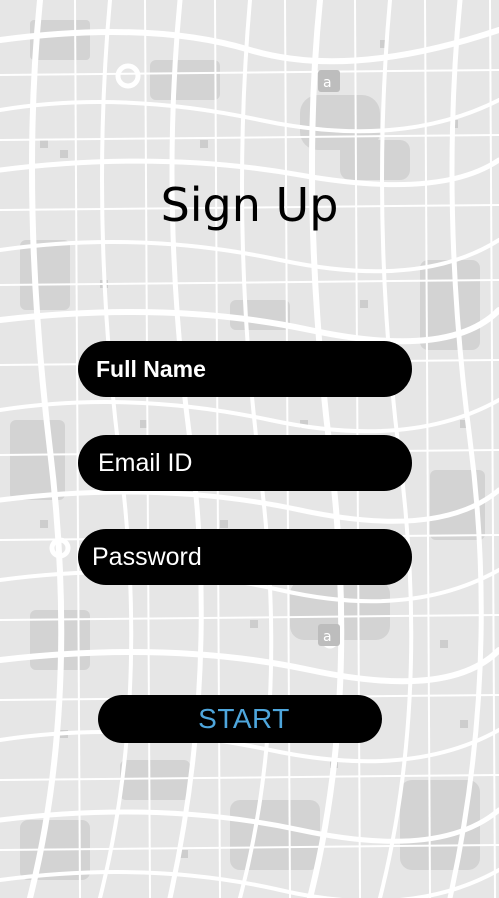  I want to click on password-field, so click(245, 557).